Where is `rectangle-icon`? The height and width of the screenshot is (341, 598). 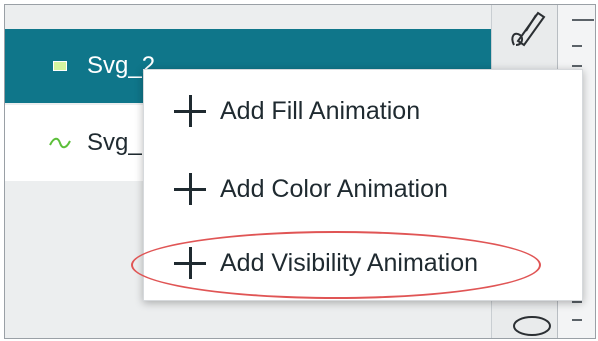 rectangle-icon is located at coordinates (60, 66).